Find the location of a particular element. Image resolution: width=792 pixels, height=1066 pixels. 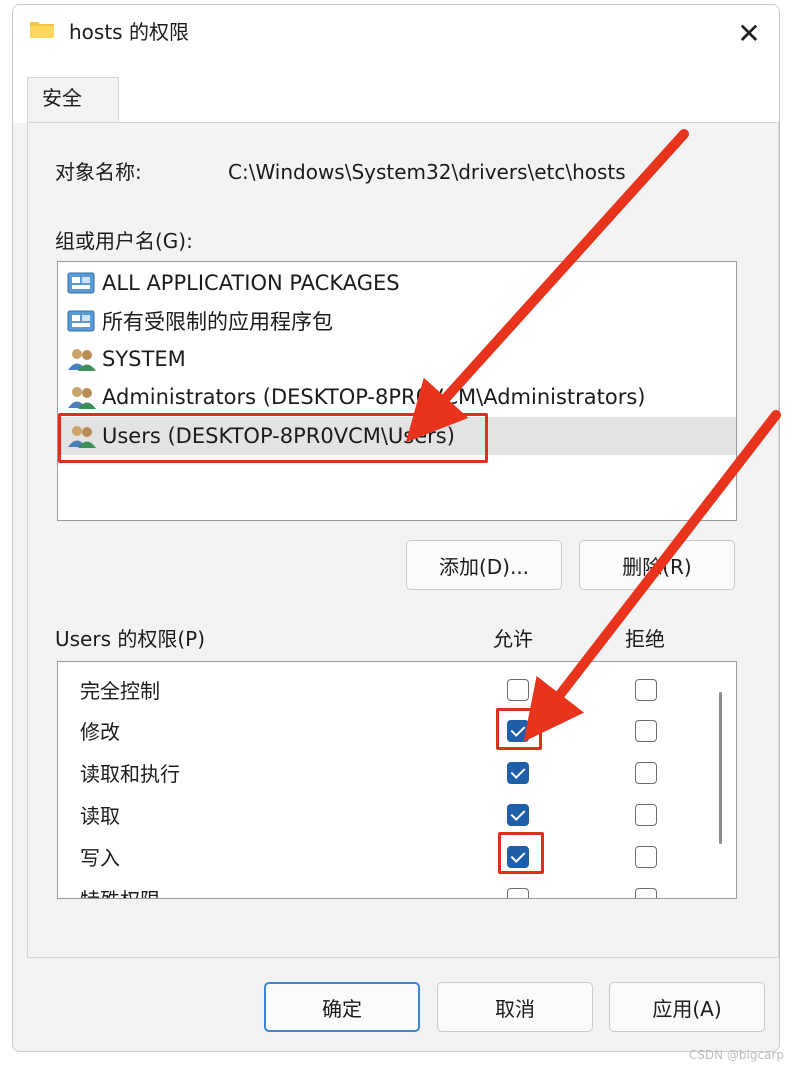

groups-label: 组或用户名(G): is located at coordinates (124, 241).